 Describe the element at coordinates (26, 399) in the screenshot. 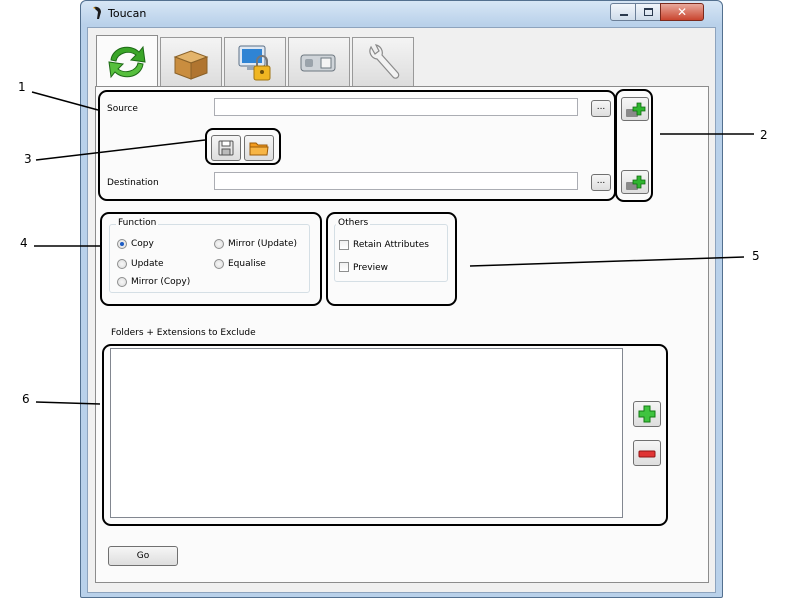

I see `callout-number-6: 6` at that location.